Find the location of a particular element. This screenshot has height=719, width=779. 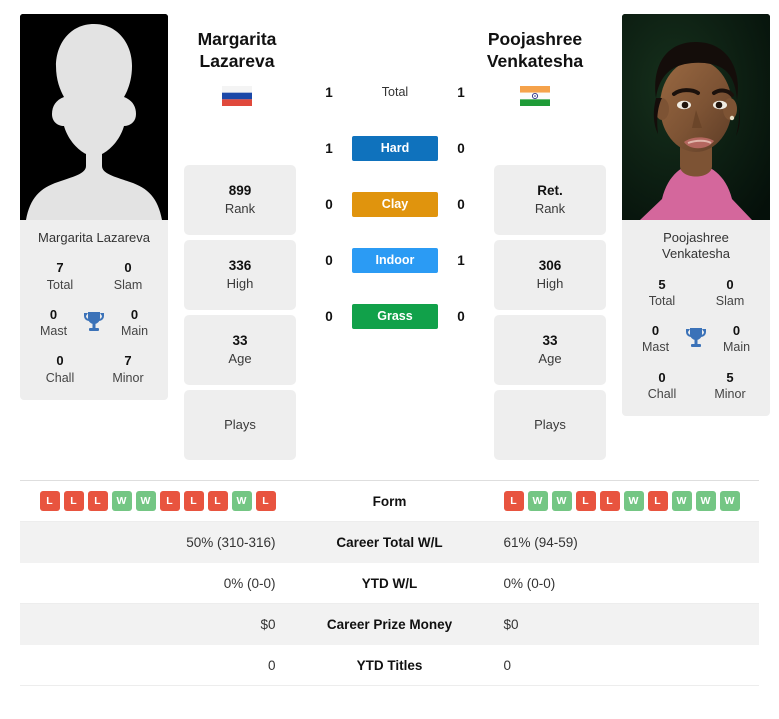

clay-pill: Clay is located at coordinates (395, 204).